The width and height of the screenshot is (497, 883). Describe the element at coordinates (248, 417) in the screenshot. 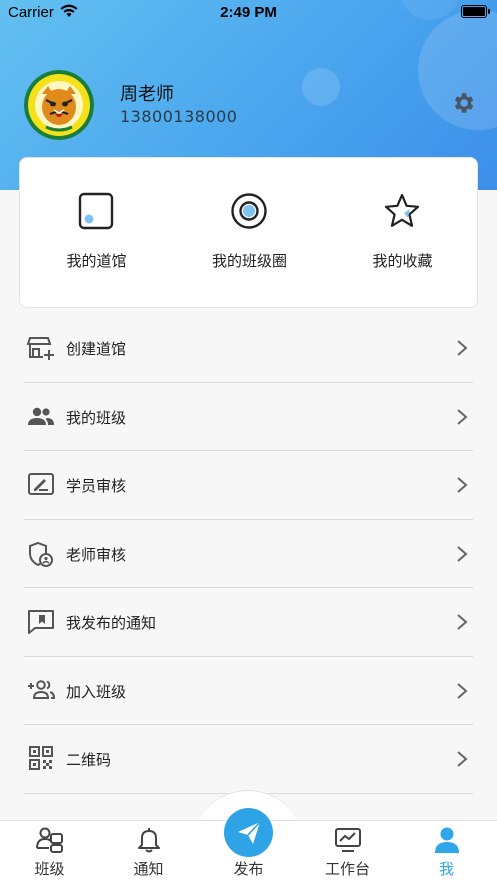

I see `menu-item-my-classes: 我的班级` at that location.